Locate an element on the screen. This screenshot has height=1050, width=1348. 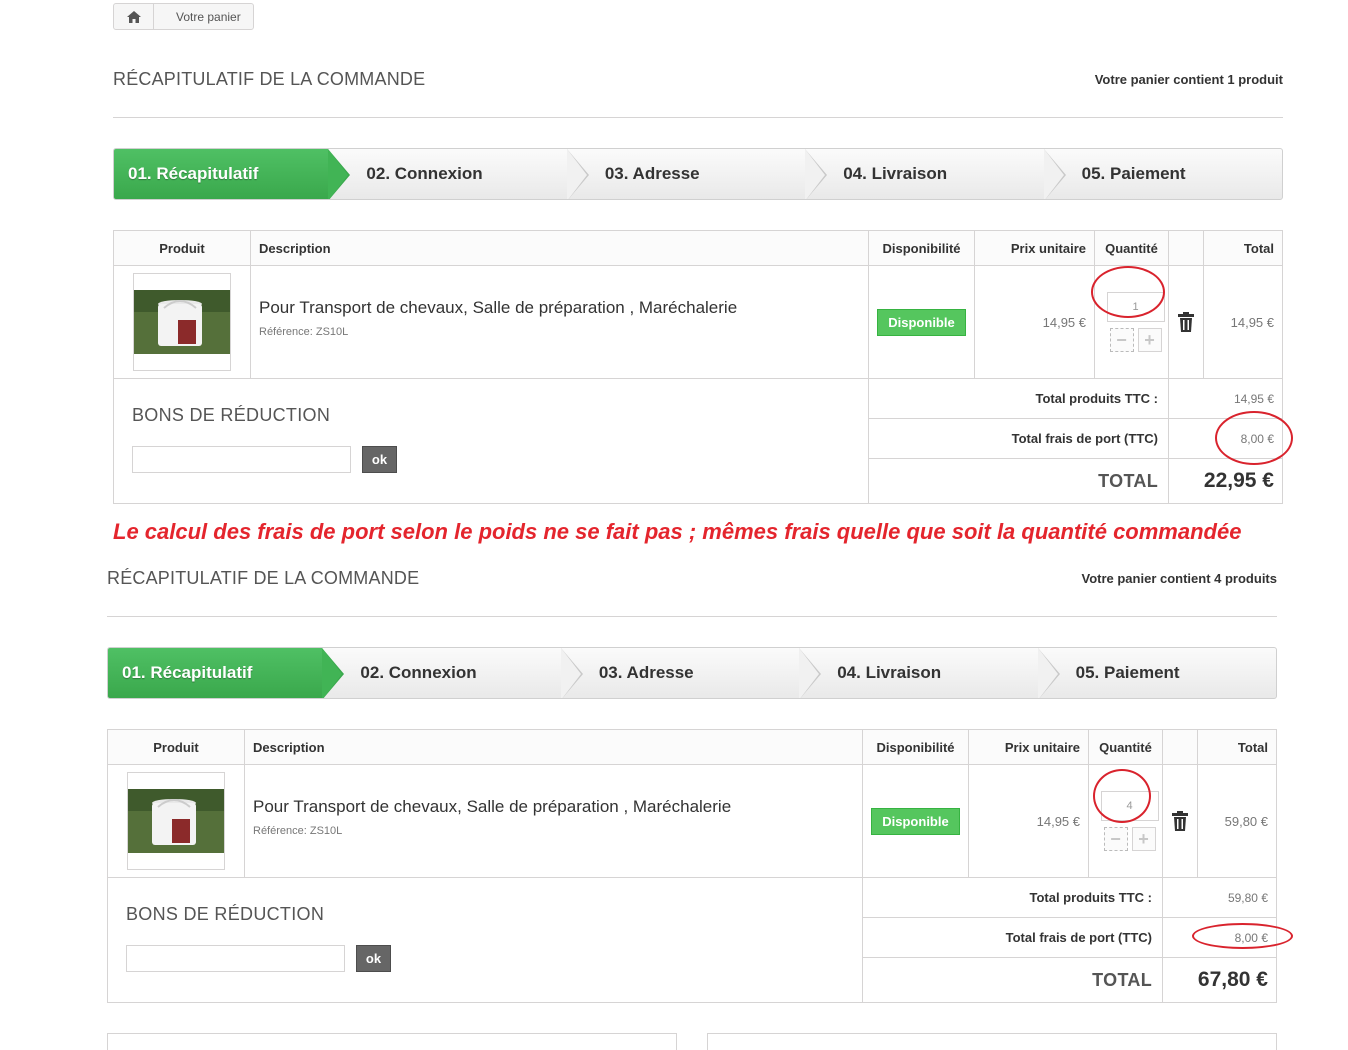
cart-count: Votre panier contient 1 produit is located at coordinates (1188, 79).